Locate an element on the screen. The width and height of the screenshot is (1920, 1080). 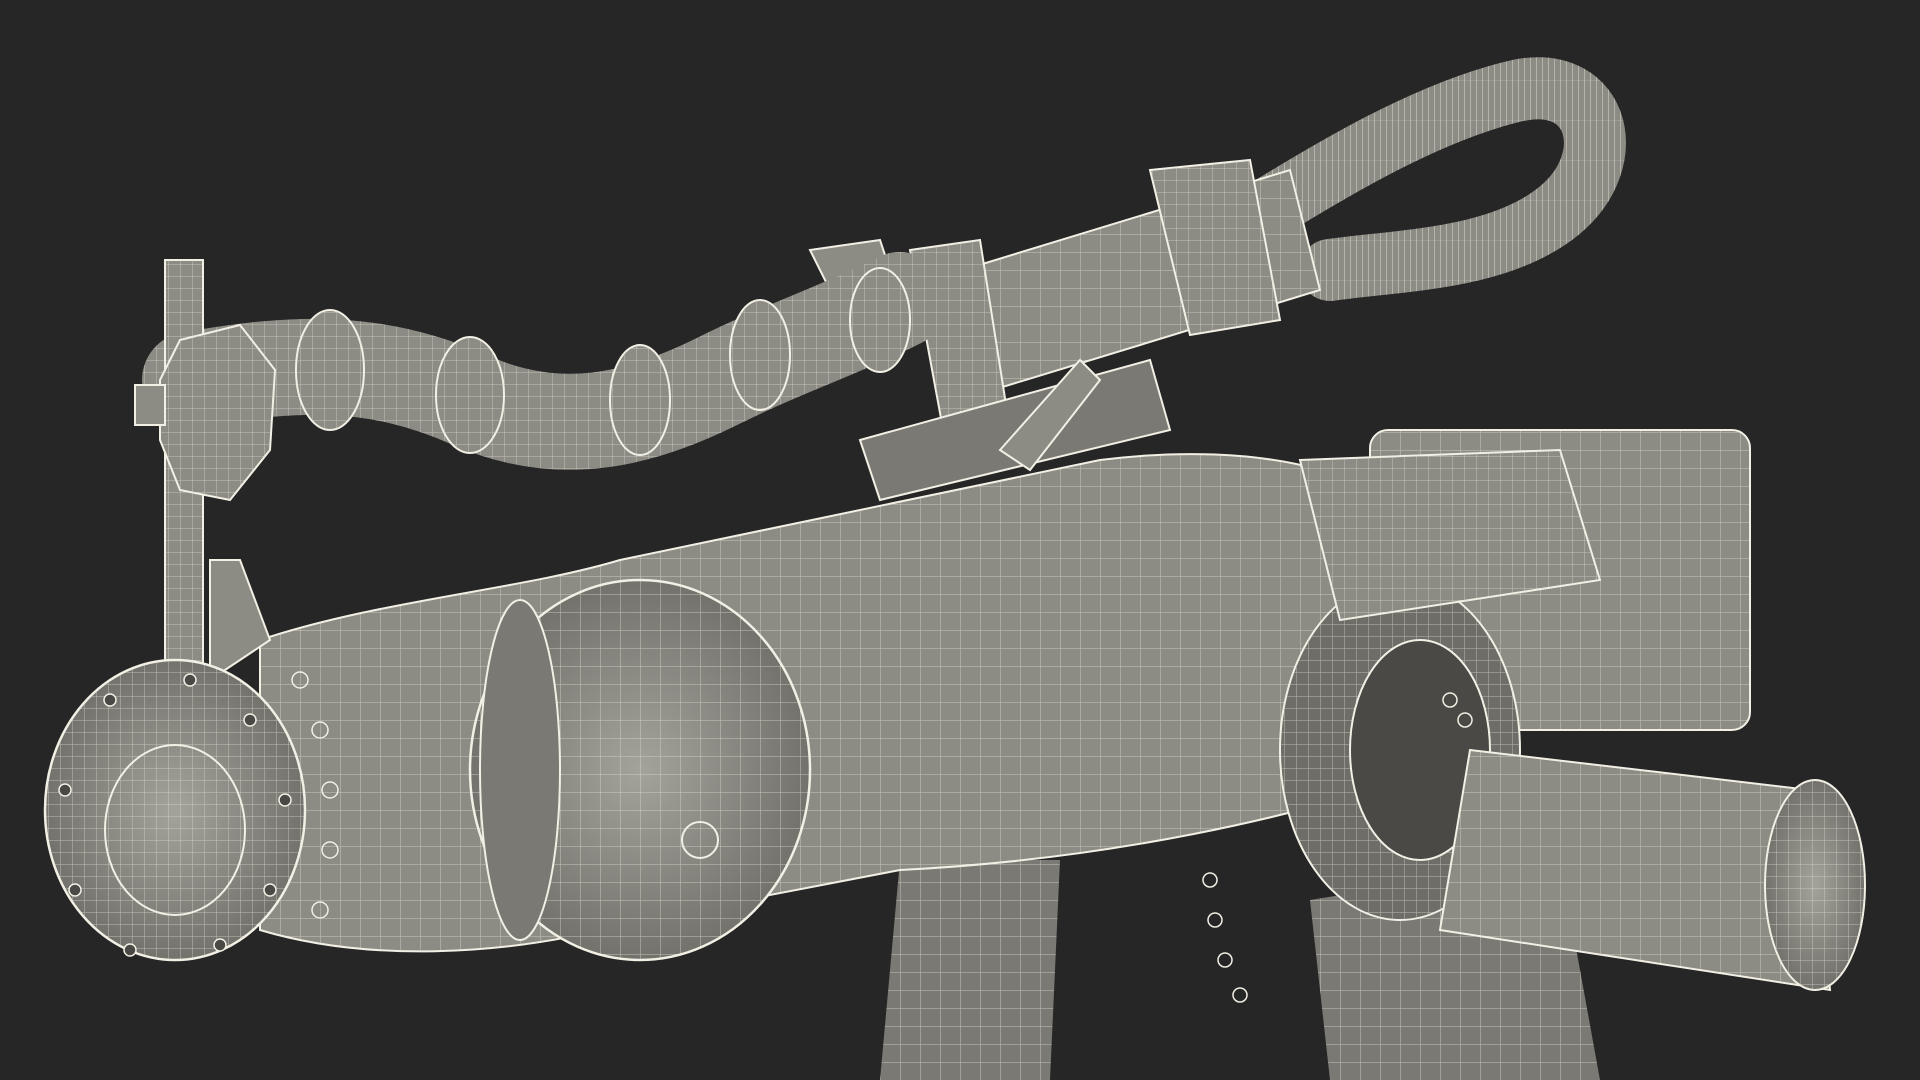
forearm-dome is located at coordinates (640, 770).